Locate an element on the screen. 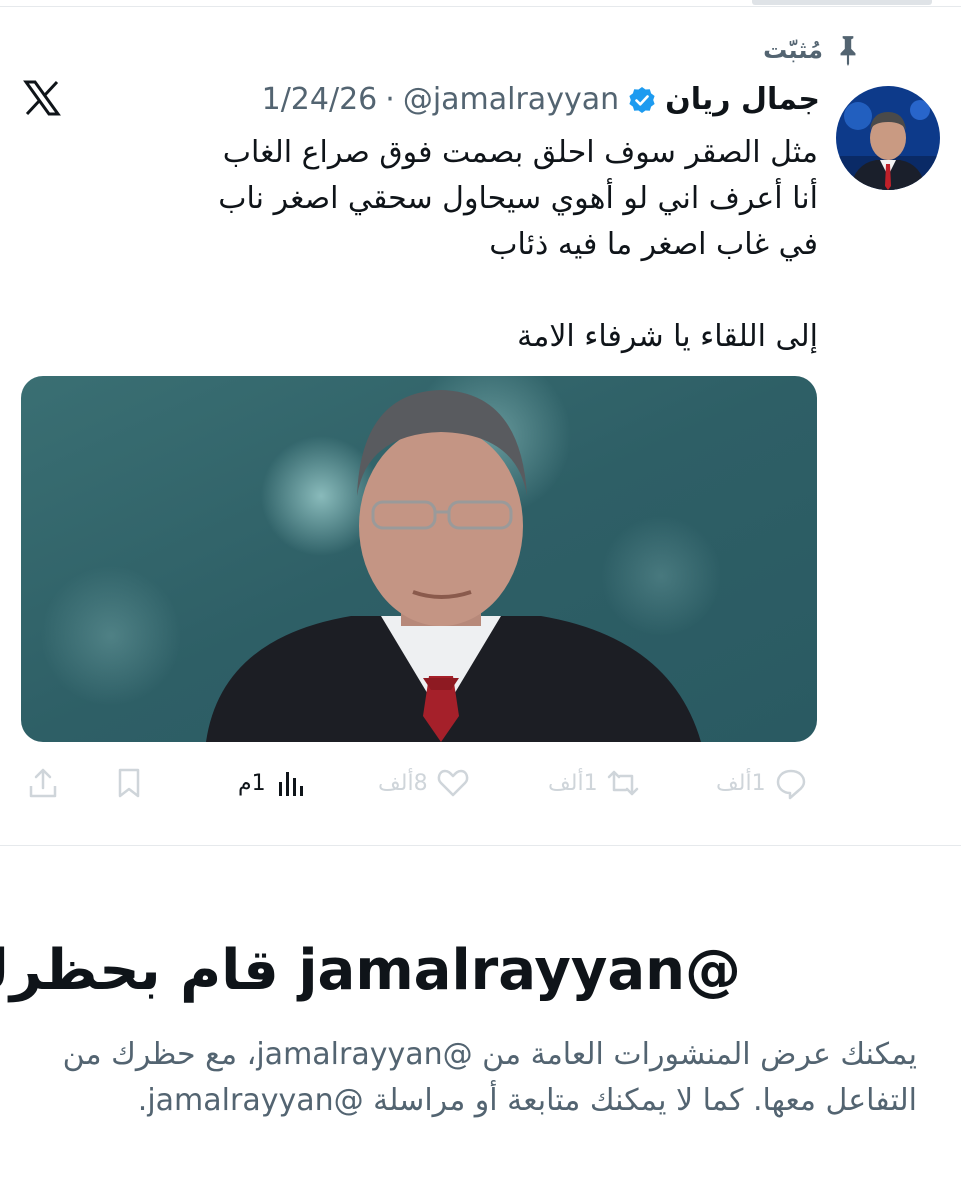 The height and width of the screenshot is (1200, 961). avatar is located at coordinates (888, 138).